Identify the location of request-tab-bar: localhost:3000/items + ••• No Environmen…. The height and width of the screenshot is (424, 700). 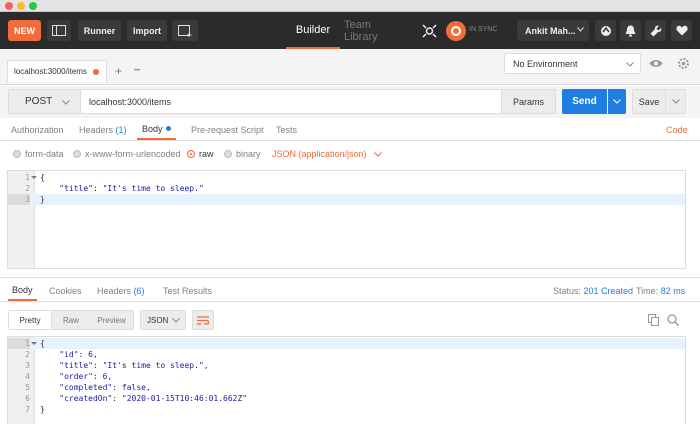
(350, 67).